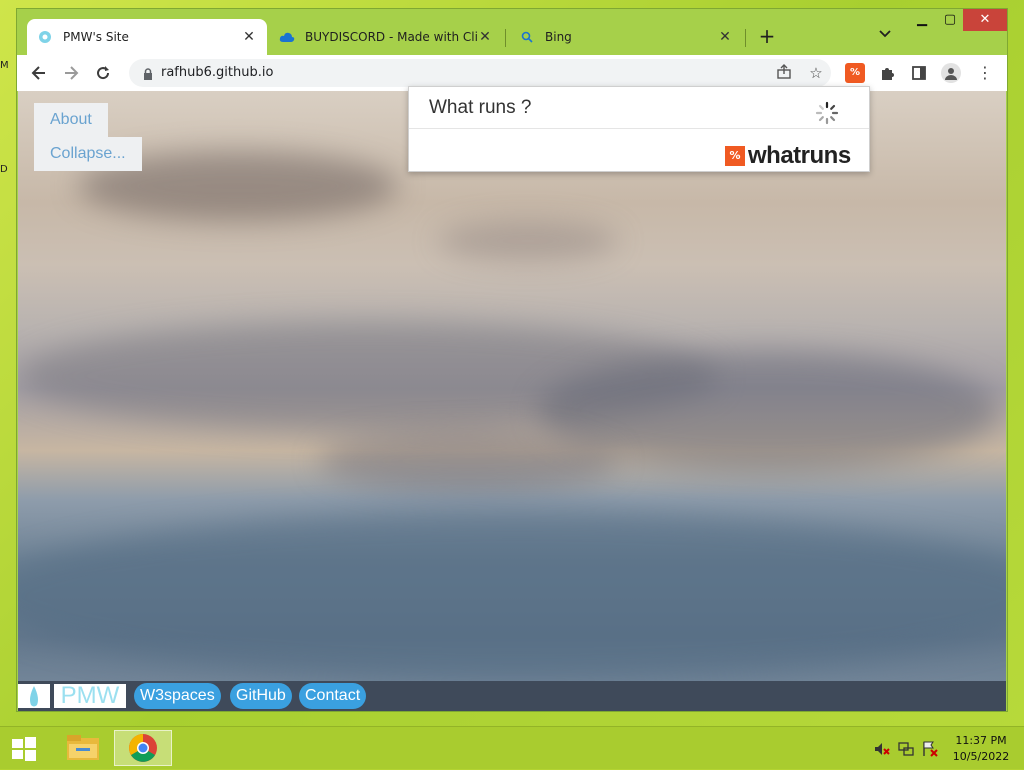  Describe the element at coordinates (45, 37) in the screenshot. I see `pmw-favicon-icon` at that location.